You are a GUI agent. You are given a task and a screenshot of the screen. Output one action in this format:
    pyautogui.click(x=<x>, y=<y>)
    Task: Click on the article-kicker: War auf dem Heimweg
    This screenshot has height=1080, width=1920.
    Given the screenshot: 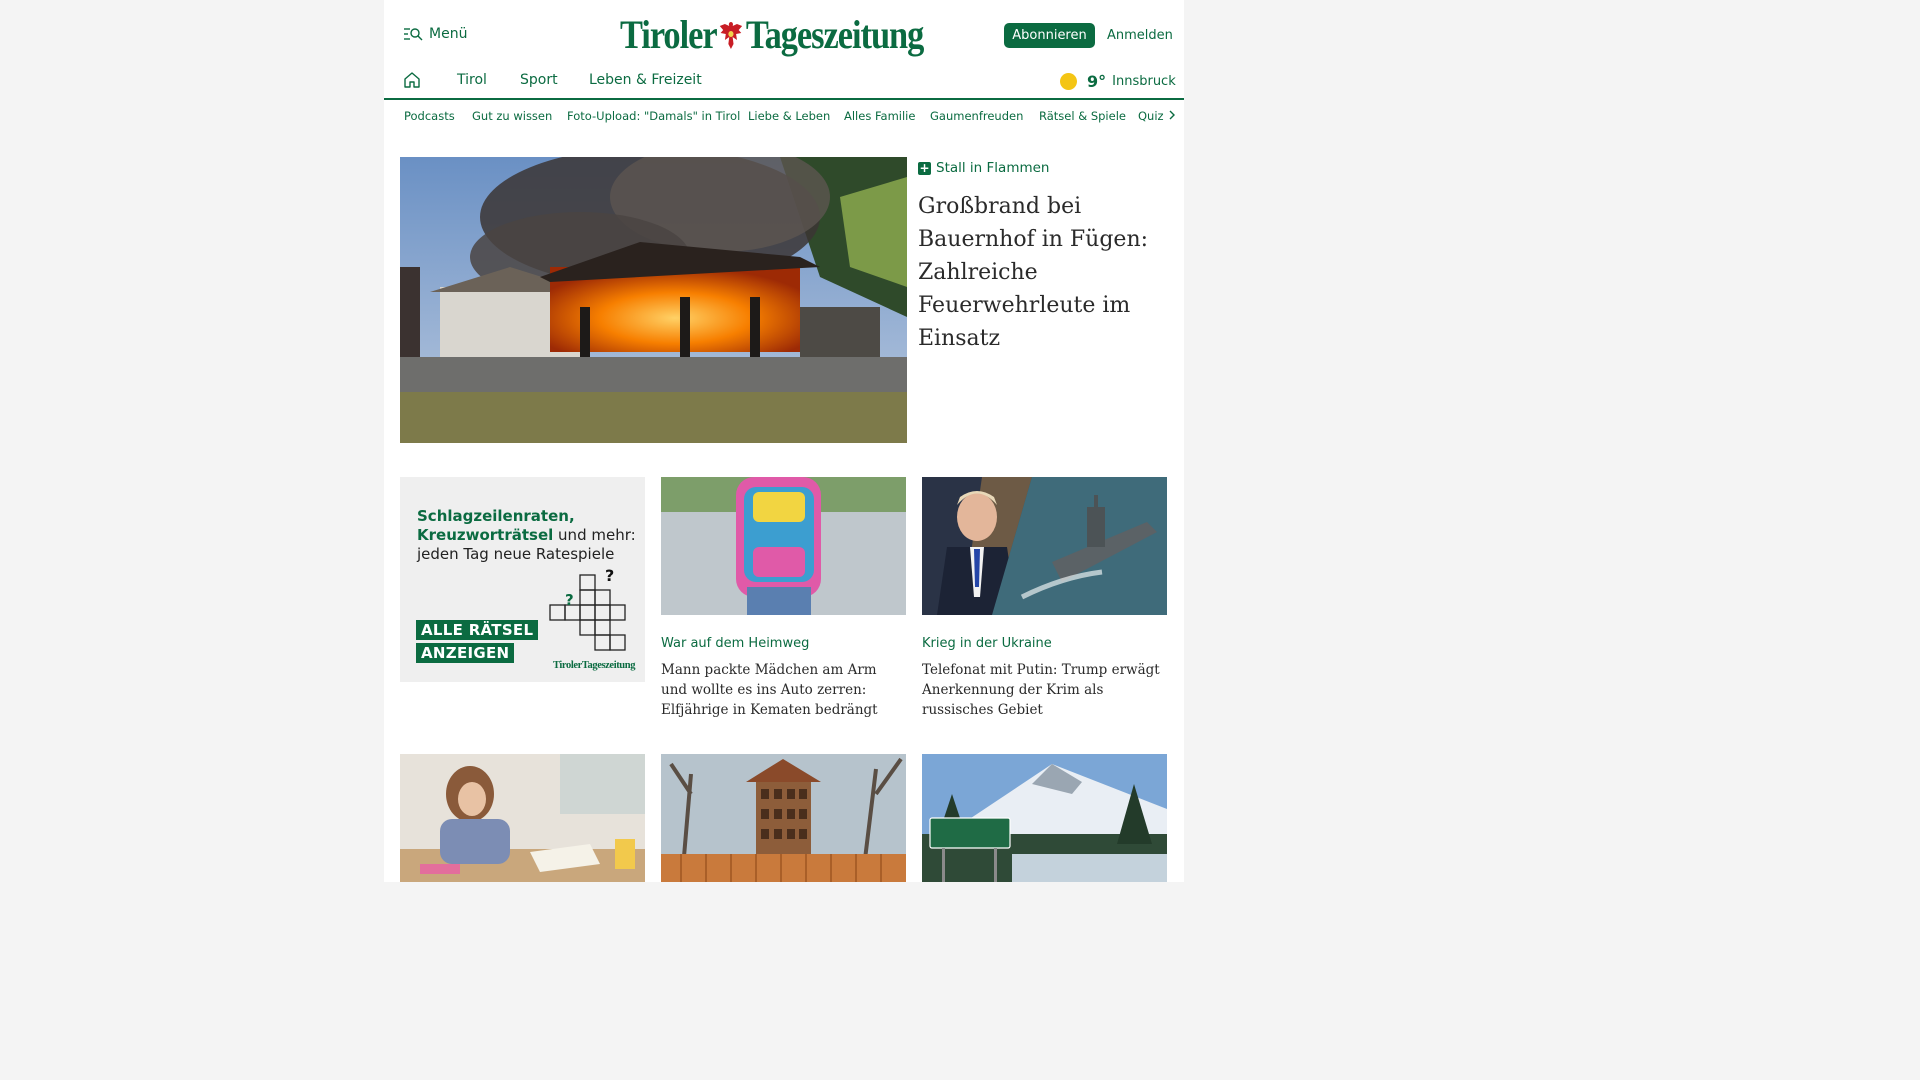 What is the action you would take?
    pyautogui.click(x=735, y=643)
    